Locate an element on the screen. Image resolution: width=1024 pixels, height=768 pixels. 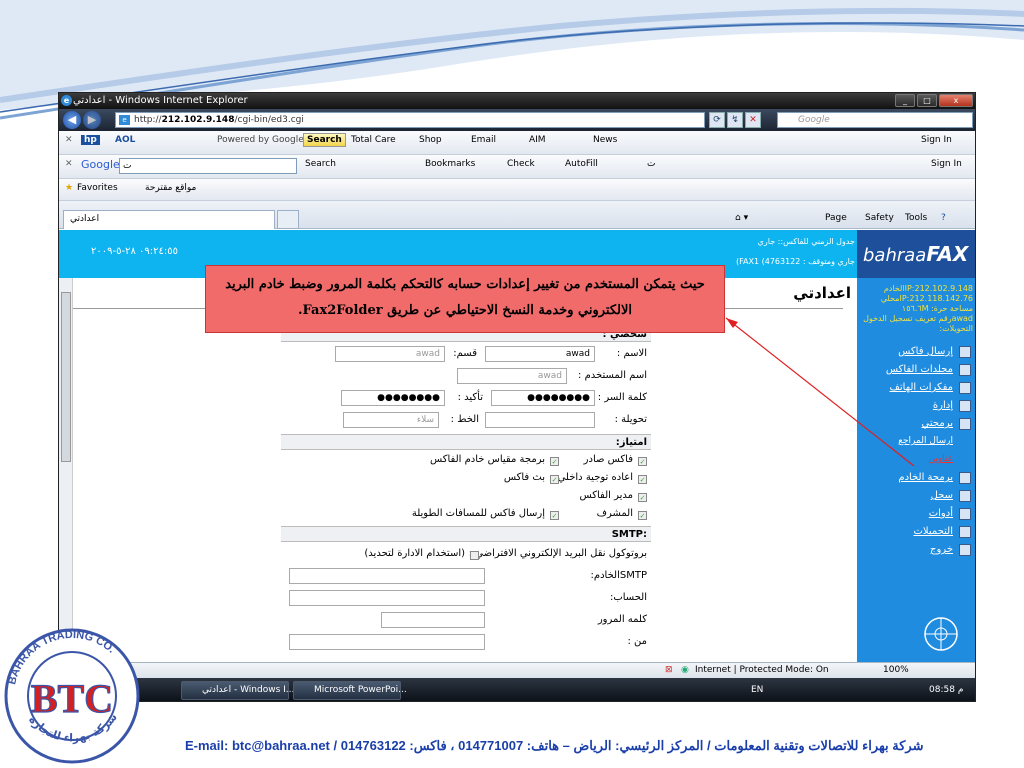
sidebar-item-tools: أدوات is located at coordinates (941, 513).